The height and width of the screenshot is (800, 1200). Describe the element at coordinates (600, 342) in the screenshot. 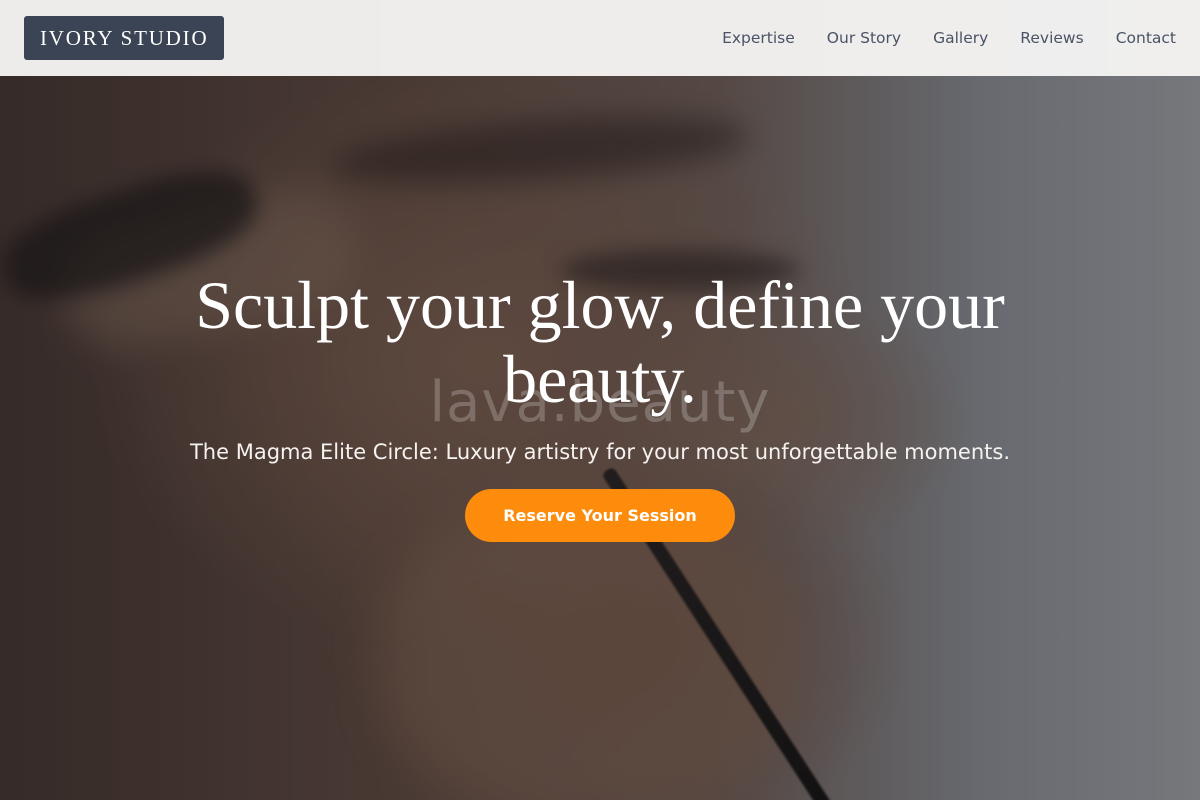

I see `hero-headline: Sculpt your glow, define your beauty.` at that location.